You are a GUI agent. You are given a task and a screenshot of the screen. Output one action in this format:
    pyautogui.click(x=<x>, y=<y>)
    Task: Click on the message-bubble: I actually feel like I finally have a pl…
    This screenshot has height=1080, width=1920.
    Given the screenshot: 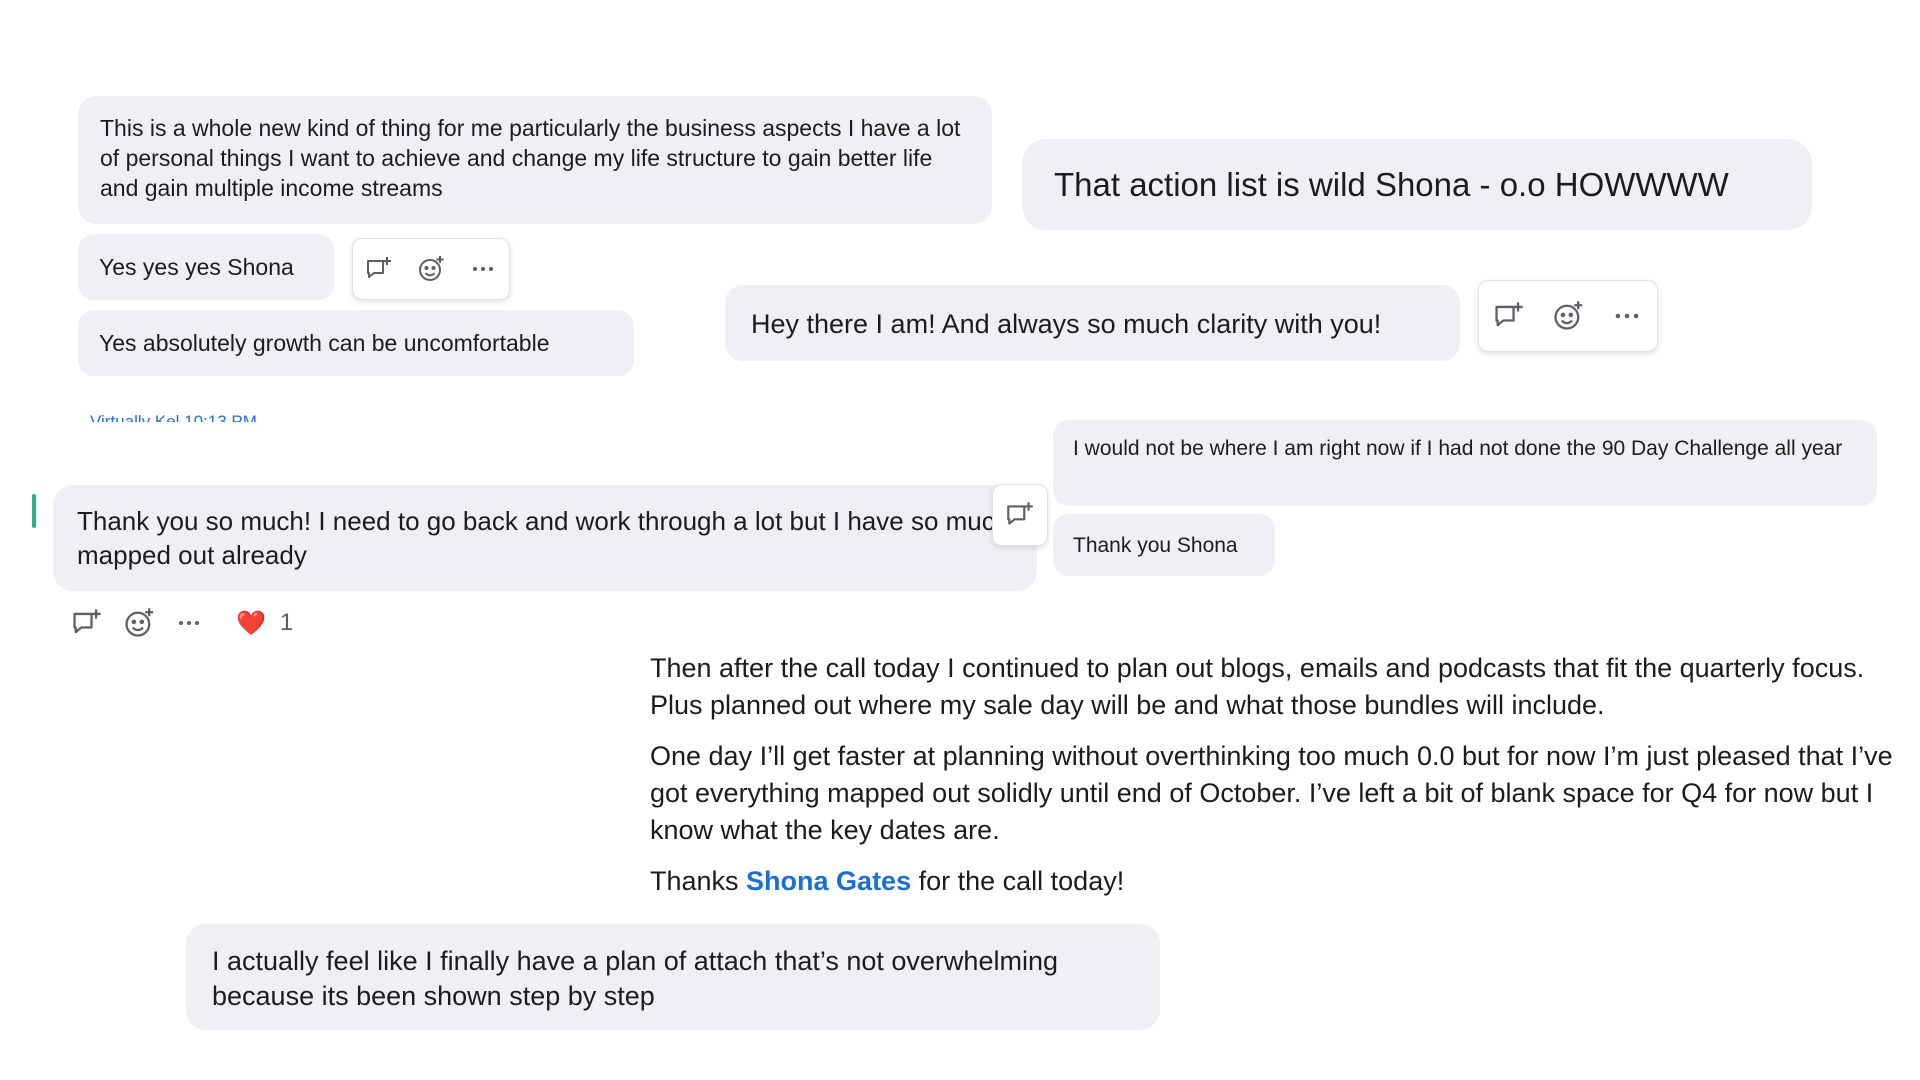 What is the action you would take?
    pyautogui.click(x=673, y=977)
    